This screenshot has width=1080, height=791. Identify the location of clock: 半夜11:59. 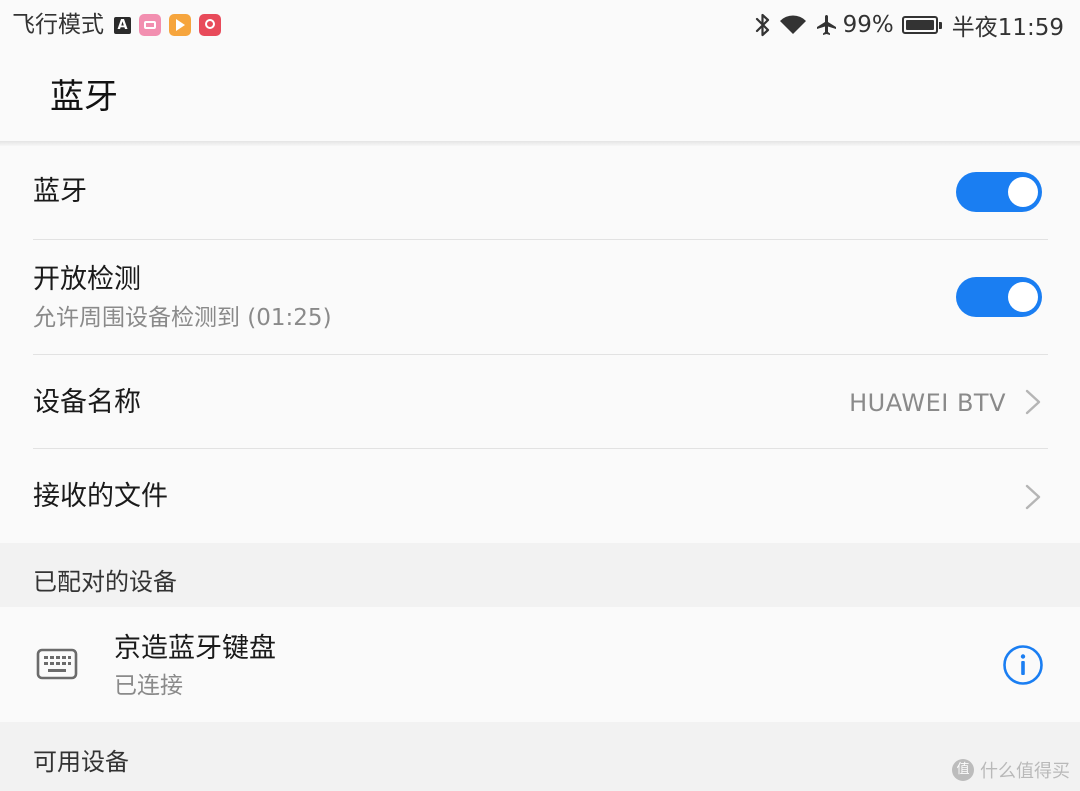
(1007, 28).